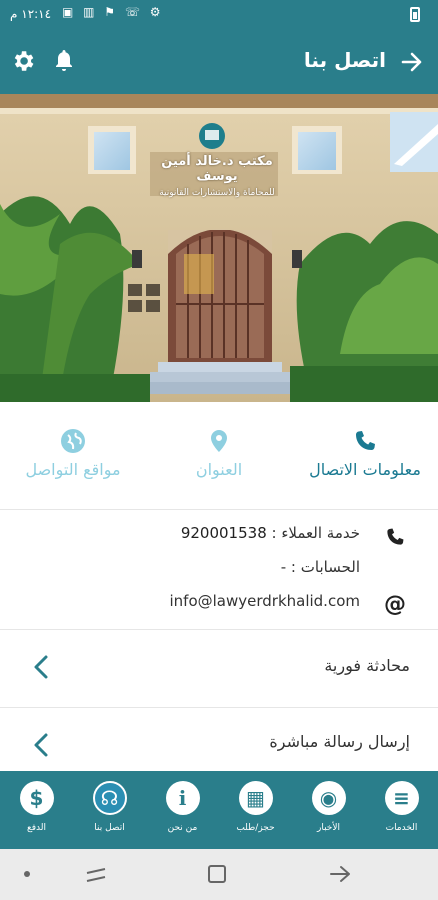 This screenshot has width=438, height=900. Describe the element at coordinates (219, 669) in the screenshot. I see `live-chat-row: محادثة فورية` at that location.